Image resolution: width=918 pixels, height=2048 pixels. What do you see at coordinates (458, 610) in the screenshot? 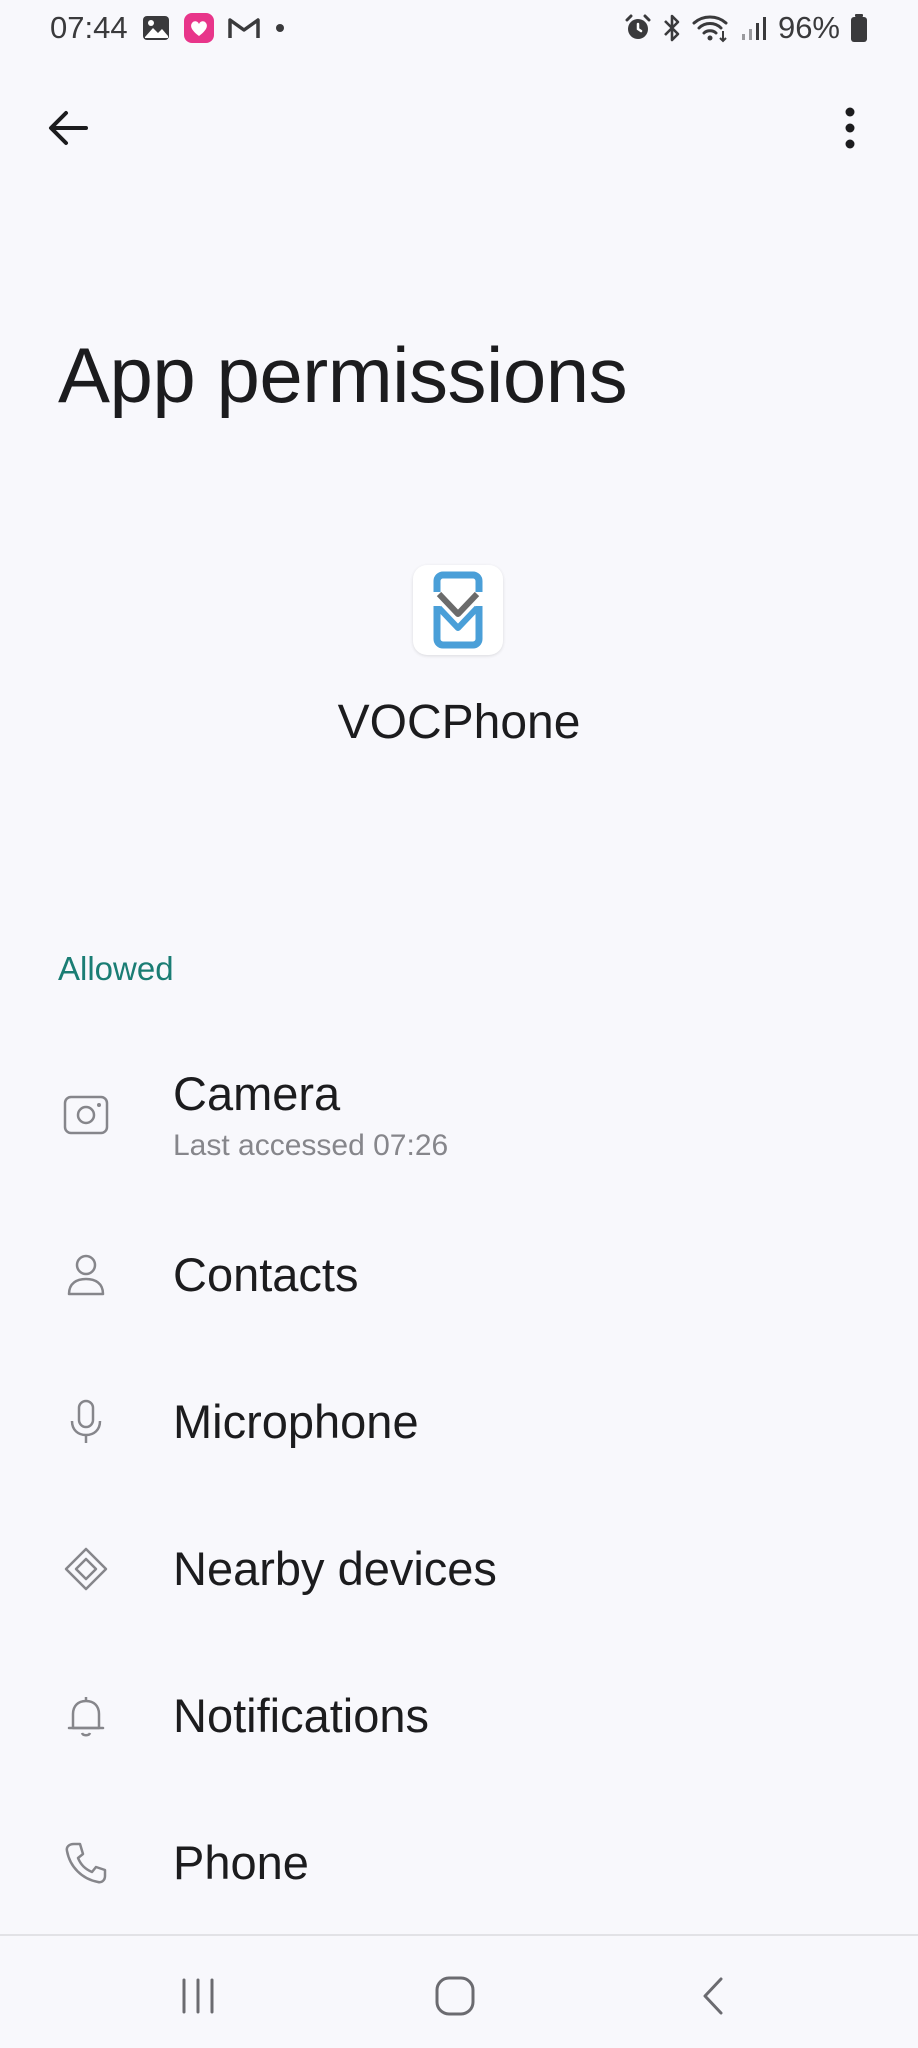
I see `vocphone-app-icon` at bounding box center [458, 610].